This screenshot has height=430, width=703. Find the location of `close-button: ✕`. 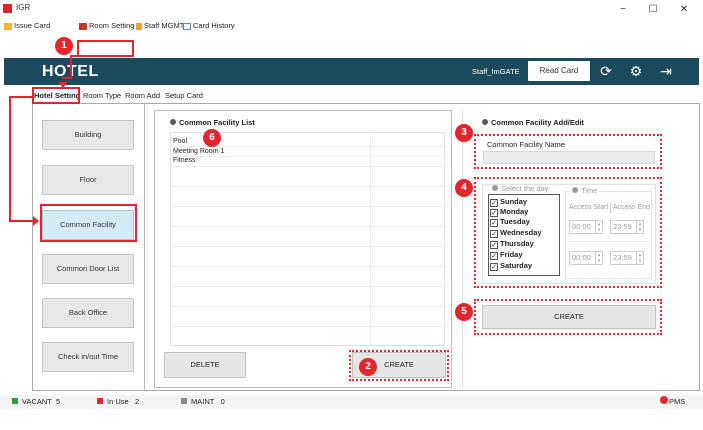

close-button: ✕ is located at coordinates (684, 9).